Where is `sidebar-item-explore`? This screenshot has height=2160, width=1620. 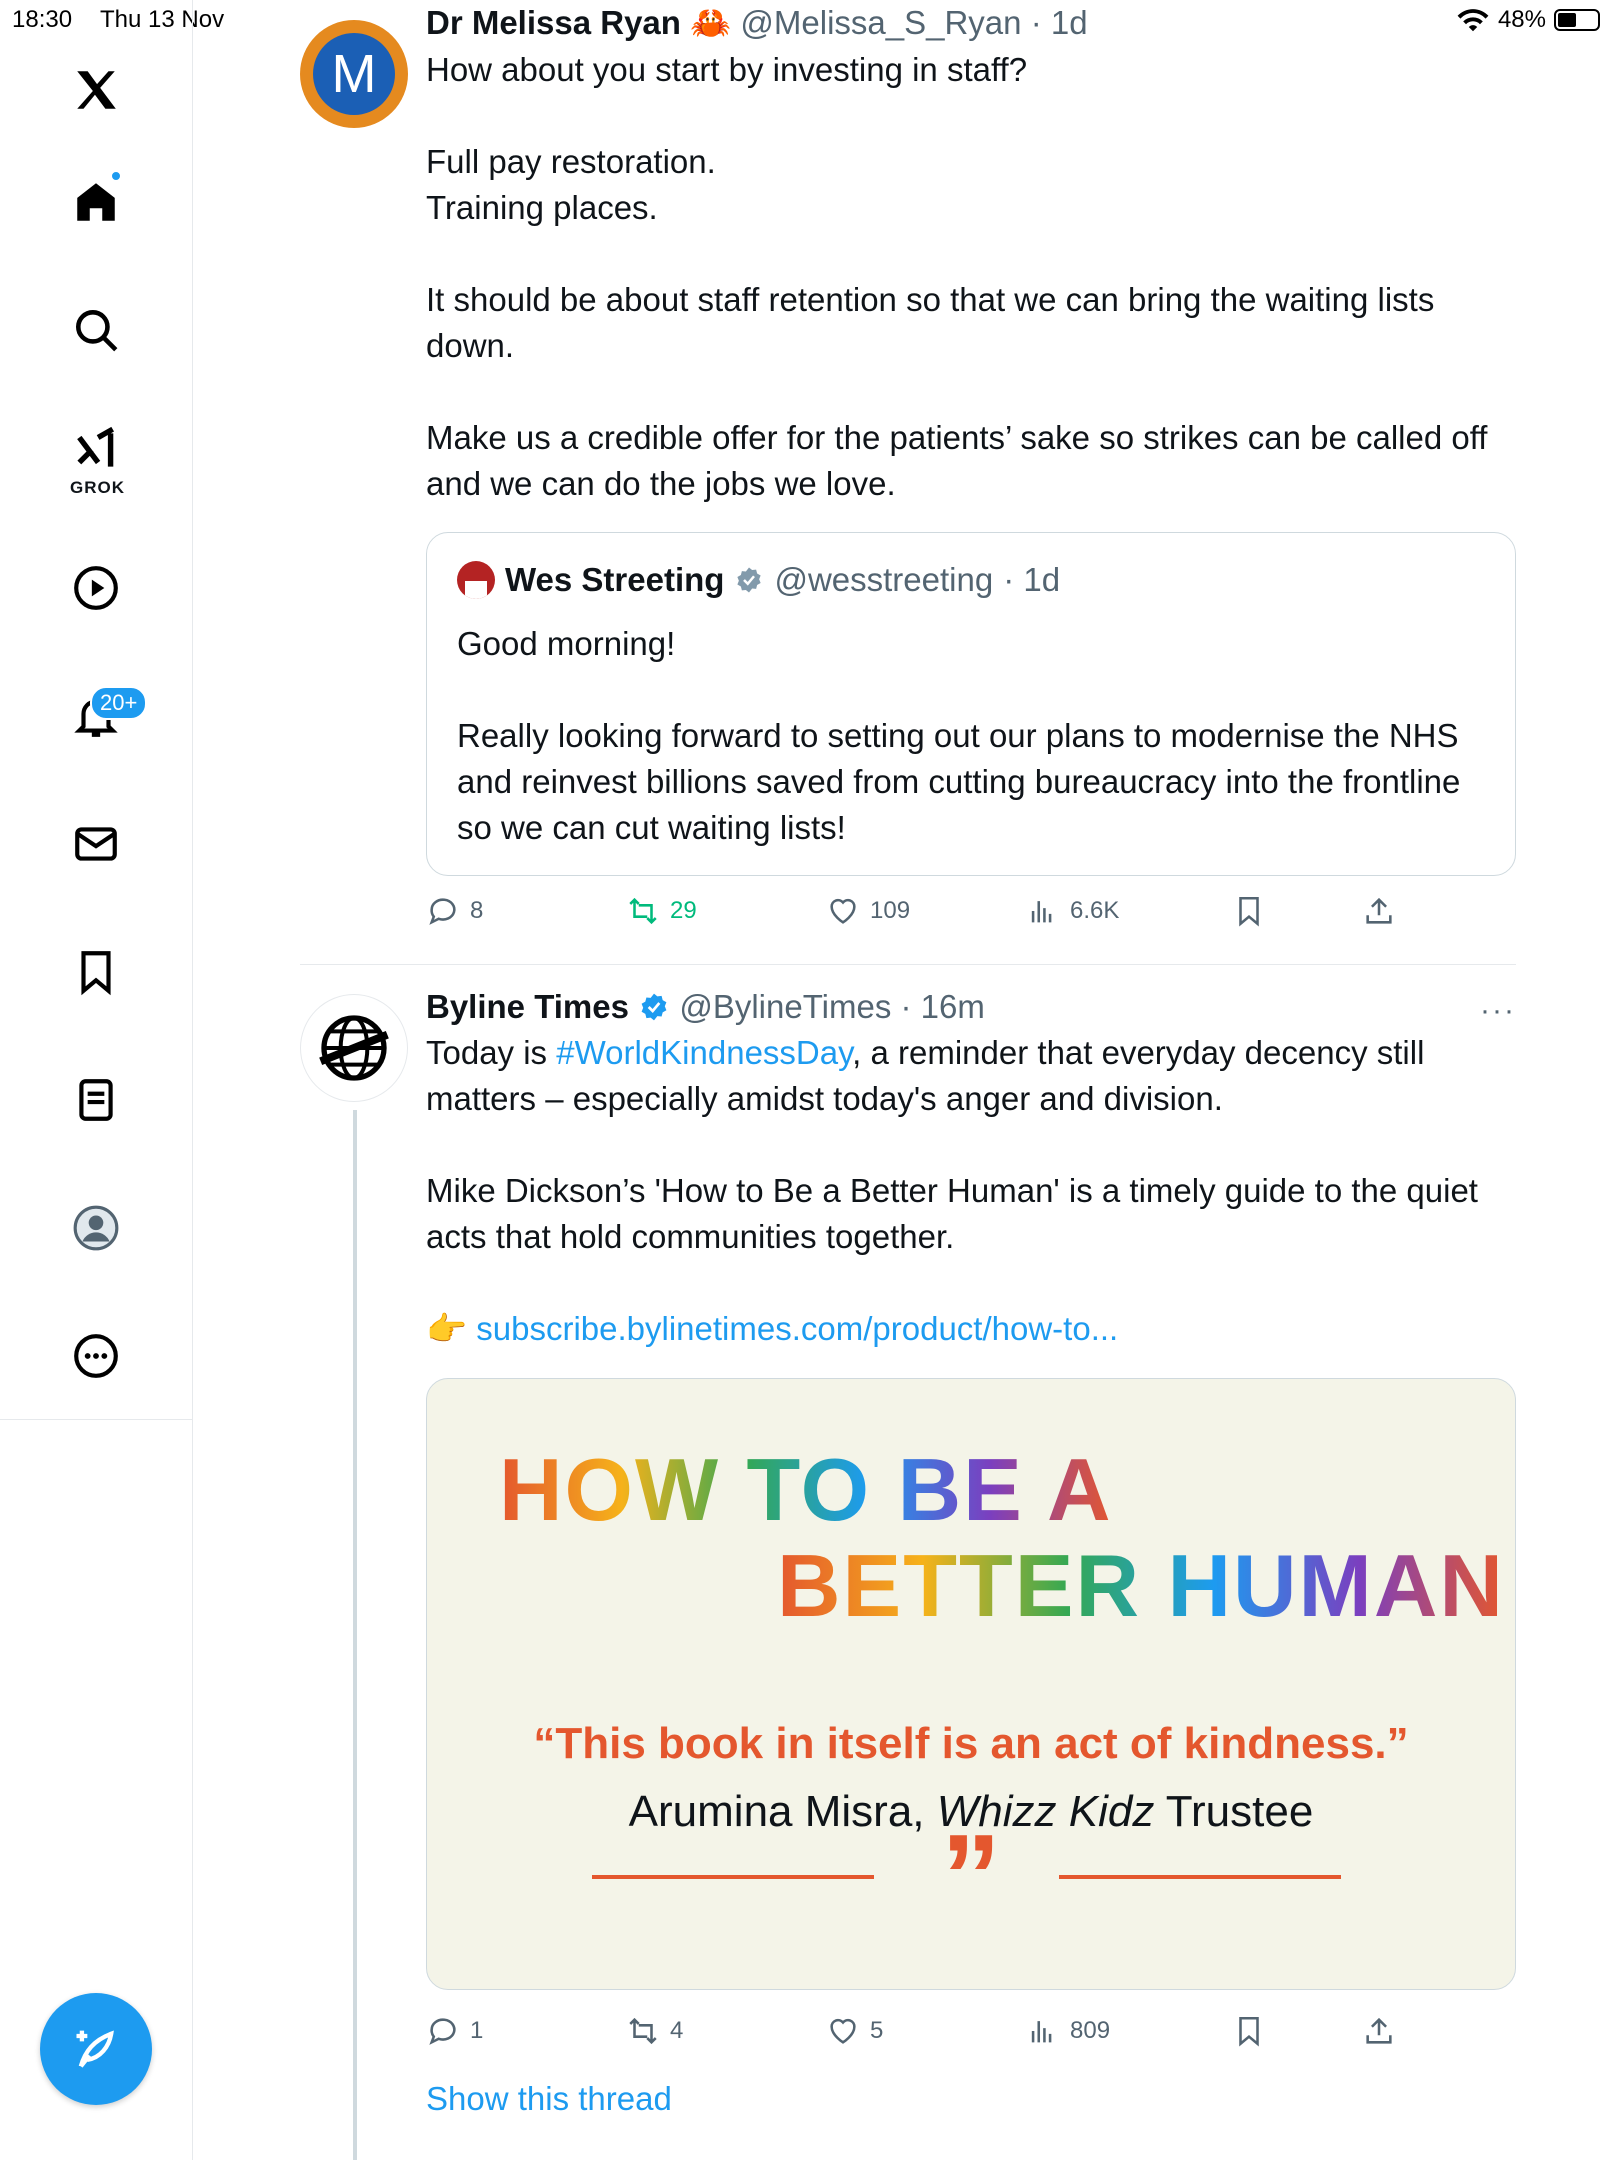
sidebar-item-explore is located at coordinates (96, 330).